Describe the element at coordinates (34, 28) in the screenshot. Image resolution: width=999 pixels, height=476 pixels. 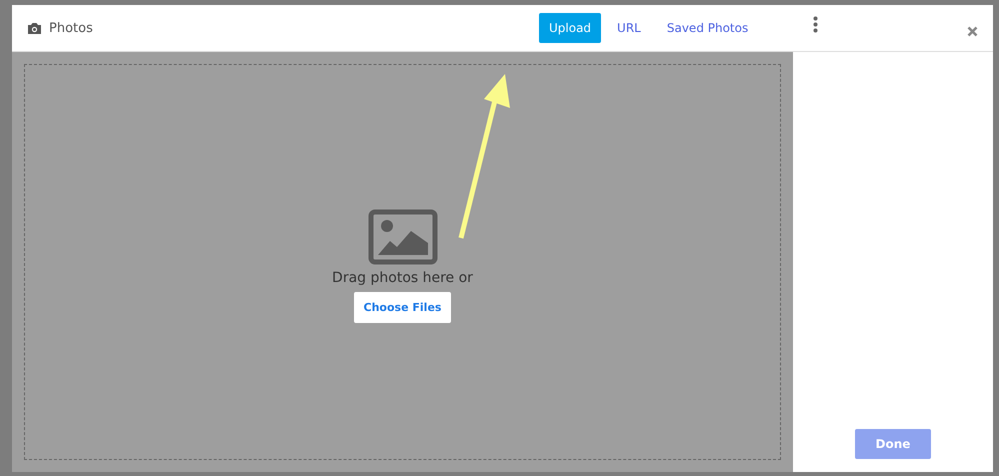
I see `camera-icon` at that location.